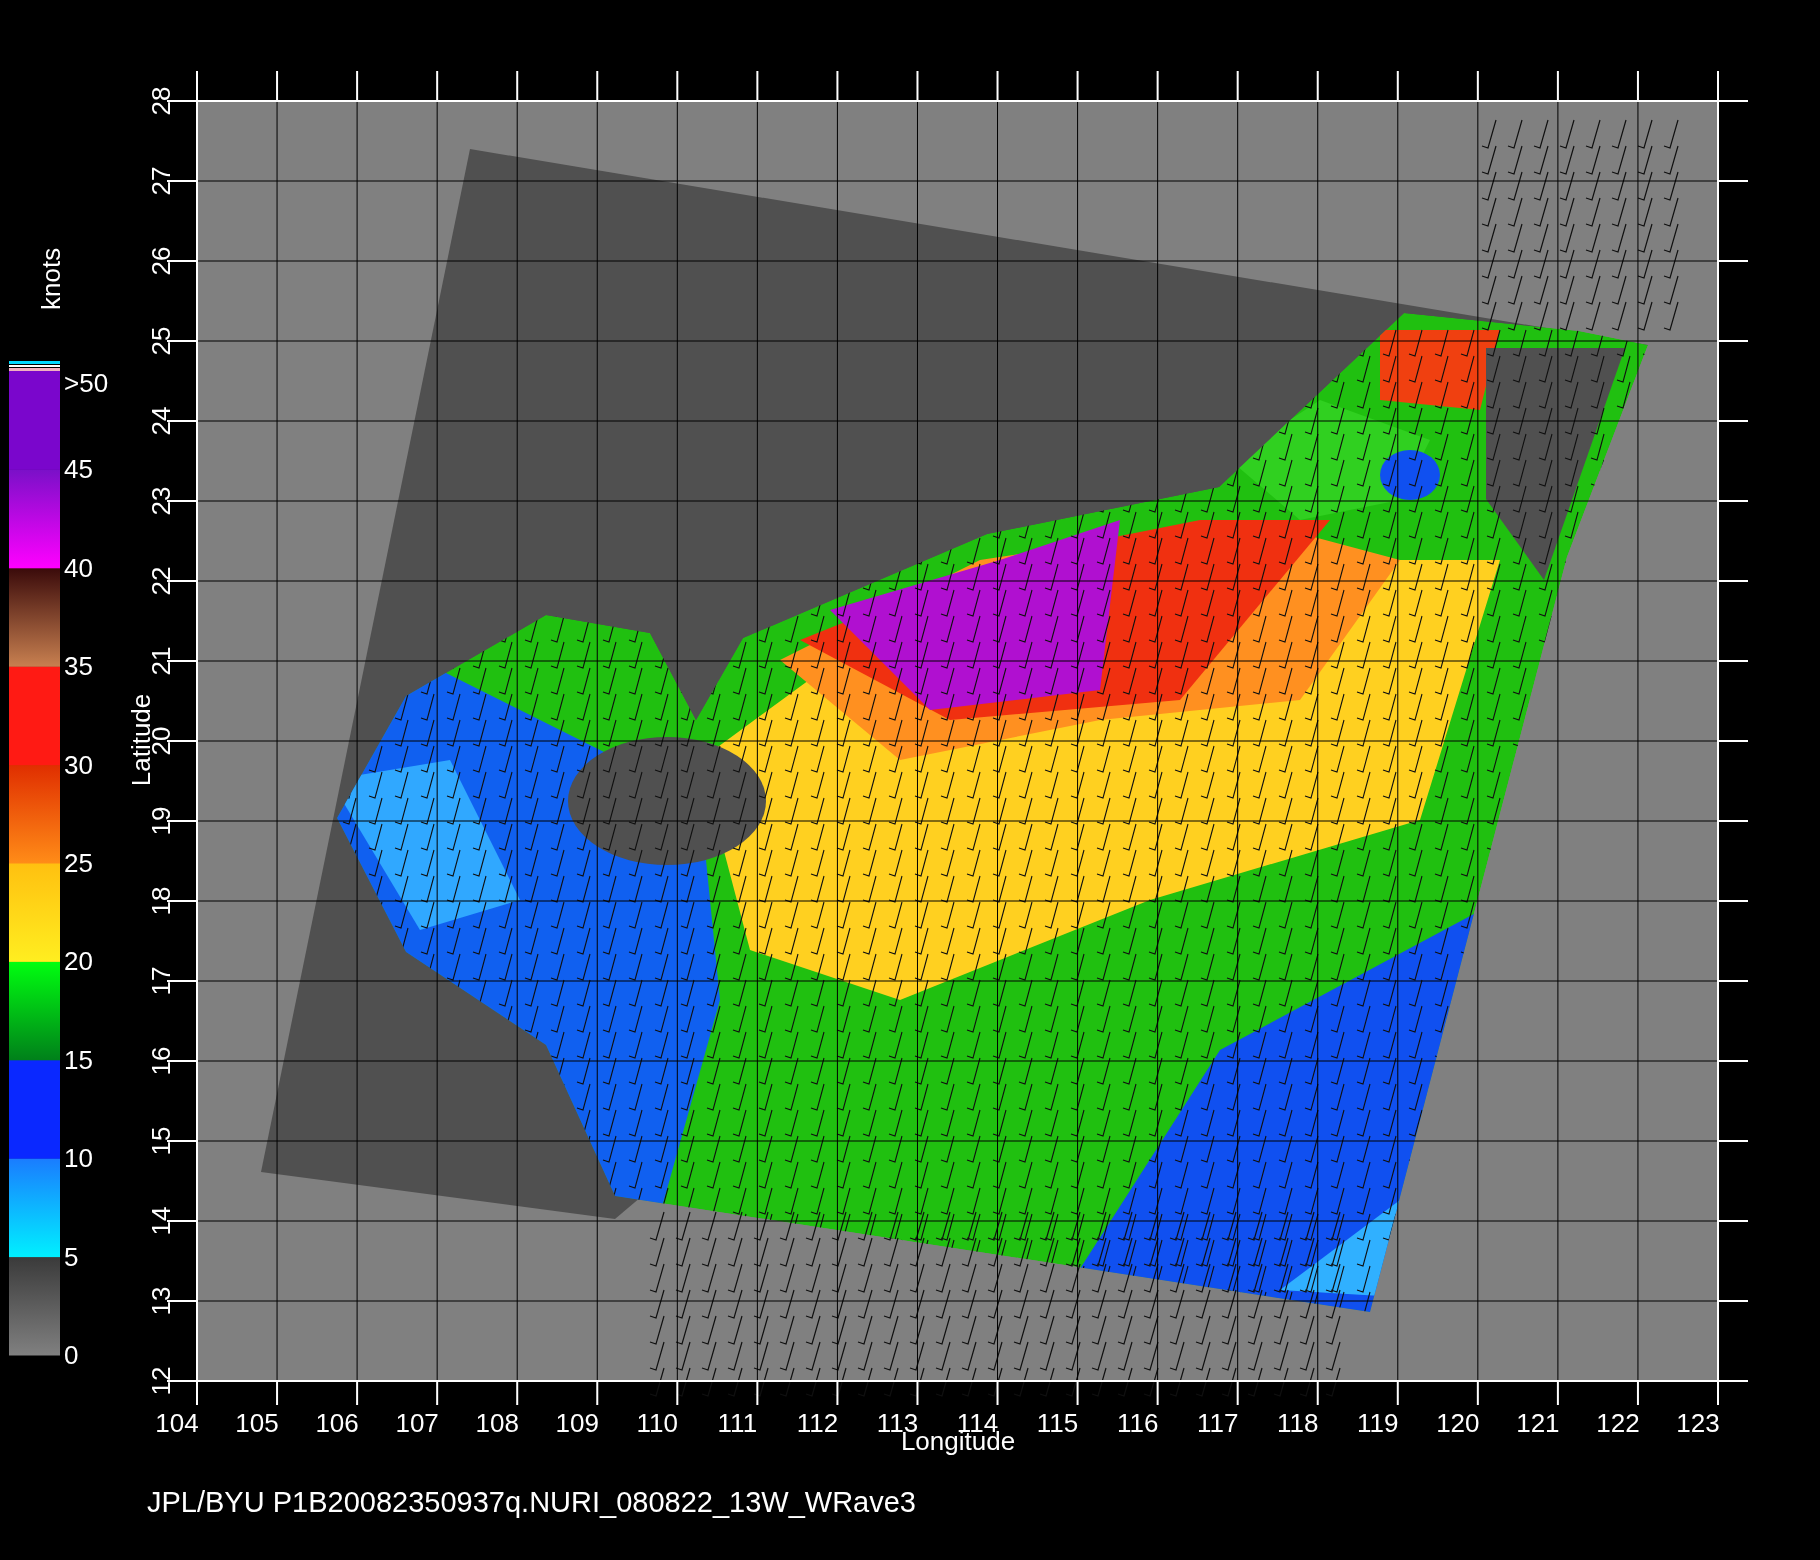 Image resolution: width=1820 pixels, height=1560 pixels. Describe the element at coordinates (337, 1423) in the screenshot. I see `tick-label: 106` at that location.